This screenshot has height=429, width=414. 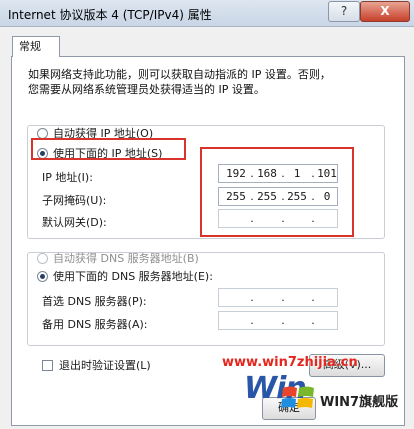 I want to click on alternate-dns-input: . . ., so click(x=278, y=320).